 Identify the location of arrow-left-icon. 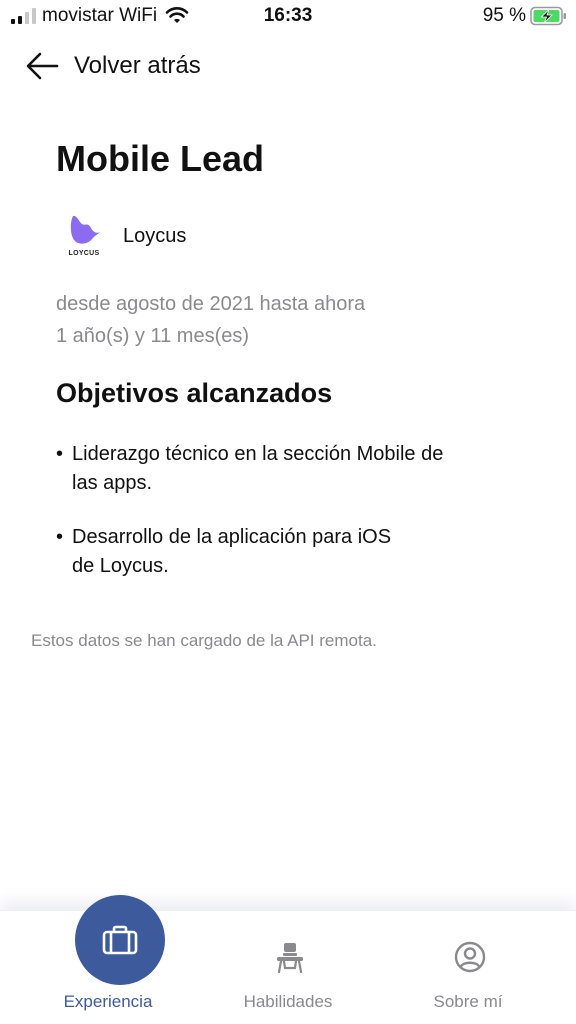
(42, 66).